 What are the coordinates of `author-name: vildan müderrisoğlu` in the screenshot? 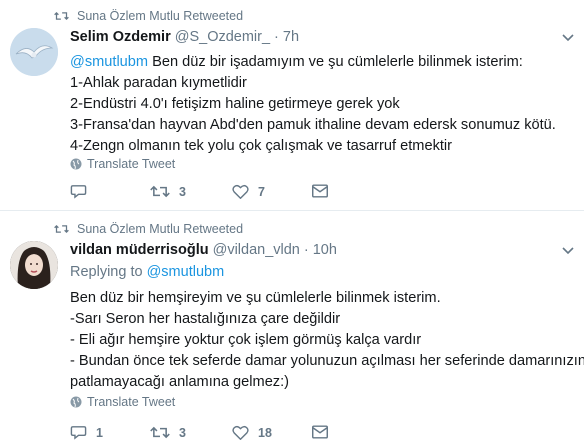 It's located at (139, 250).